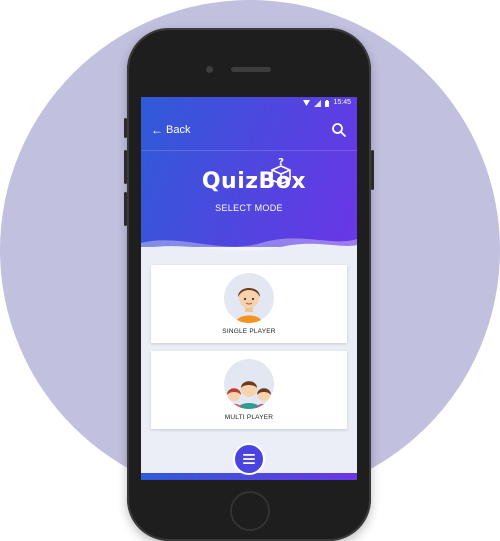  What do you see at coordinates (249, 103) in the screenshot?
I see `status-bar: 15:45` at bounding box center [249, 103].